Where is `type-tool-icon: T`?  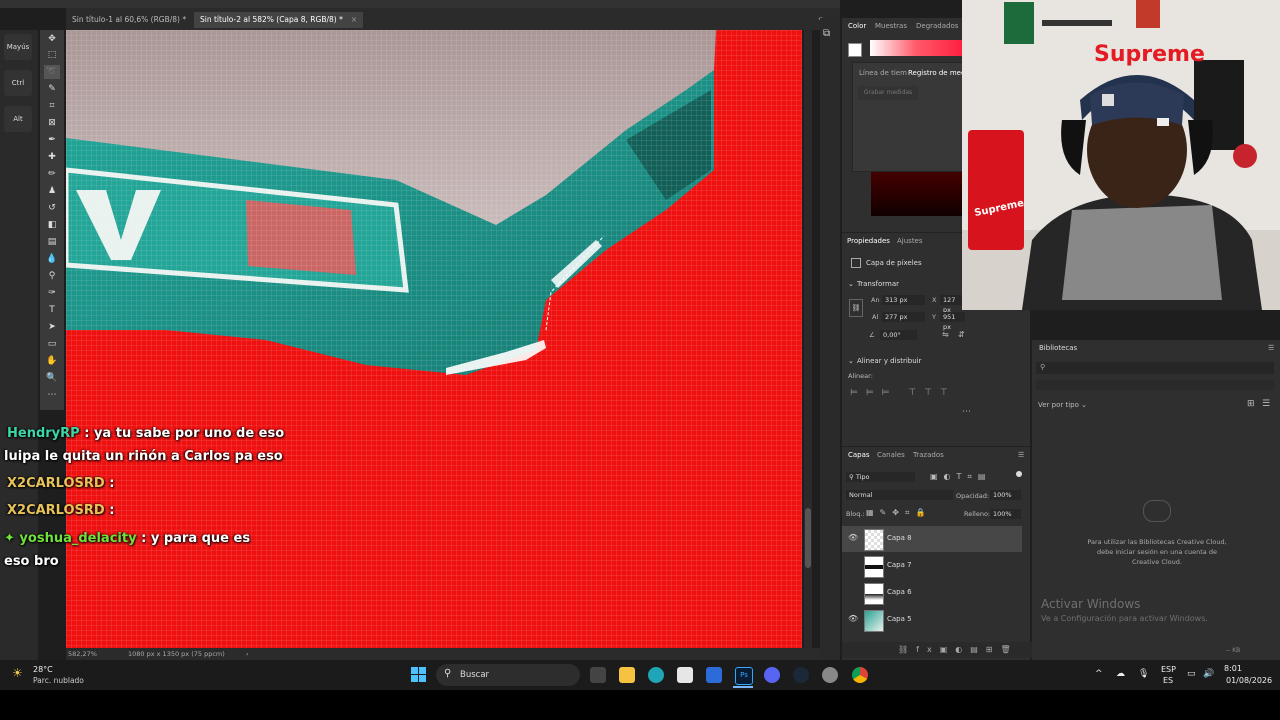 type-tool-icon: T is located at coordinates (52, 310).